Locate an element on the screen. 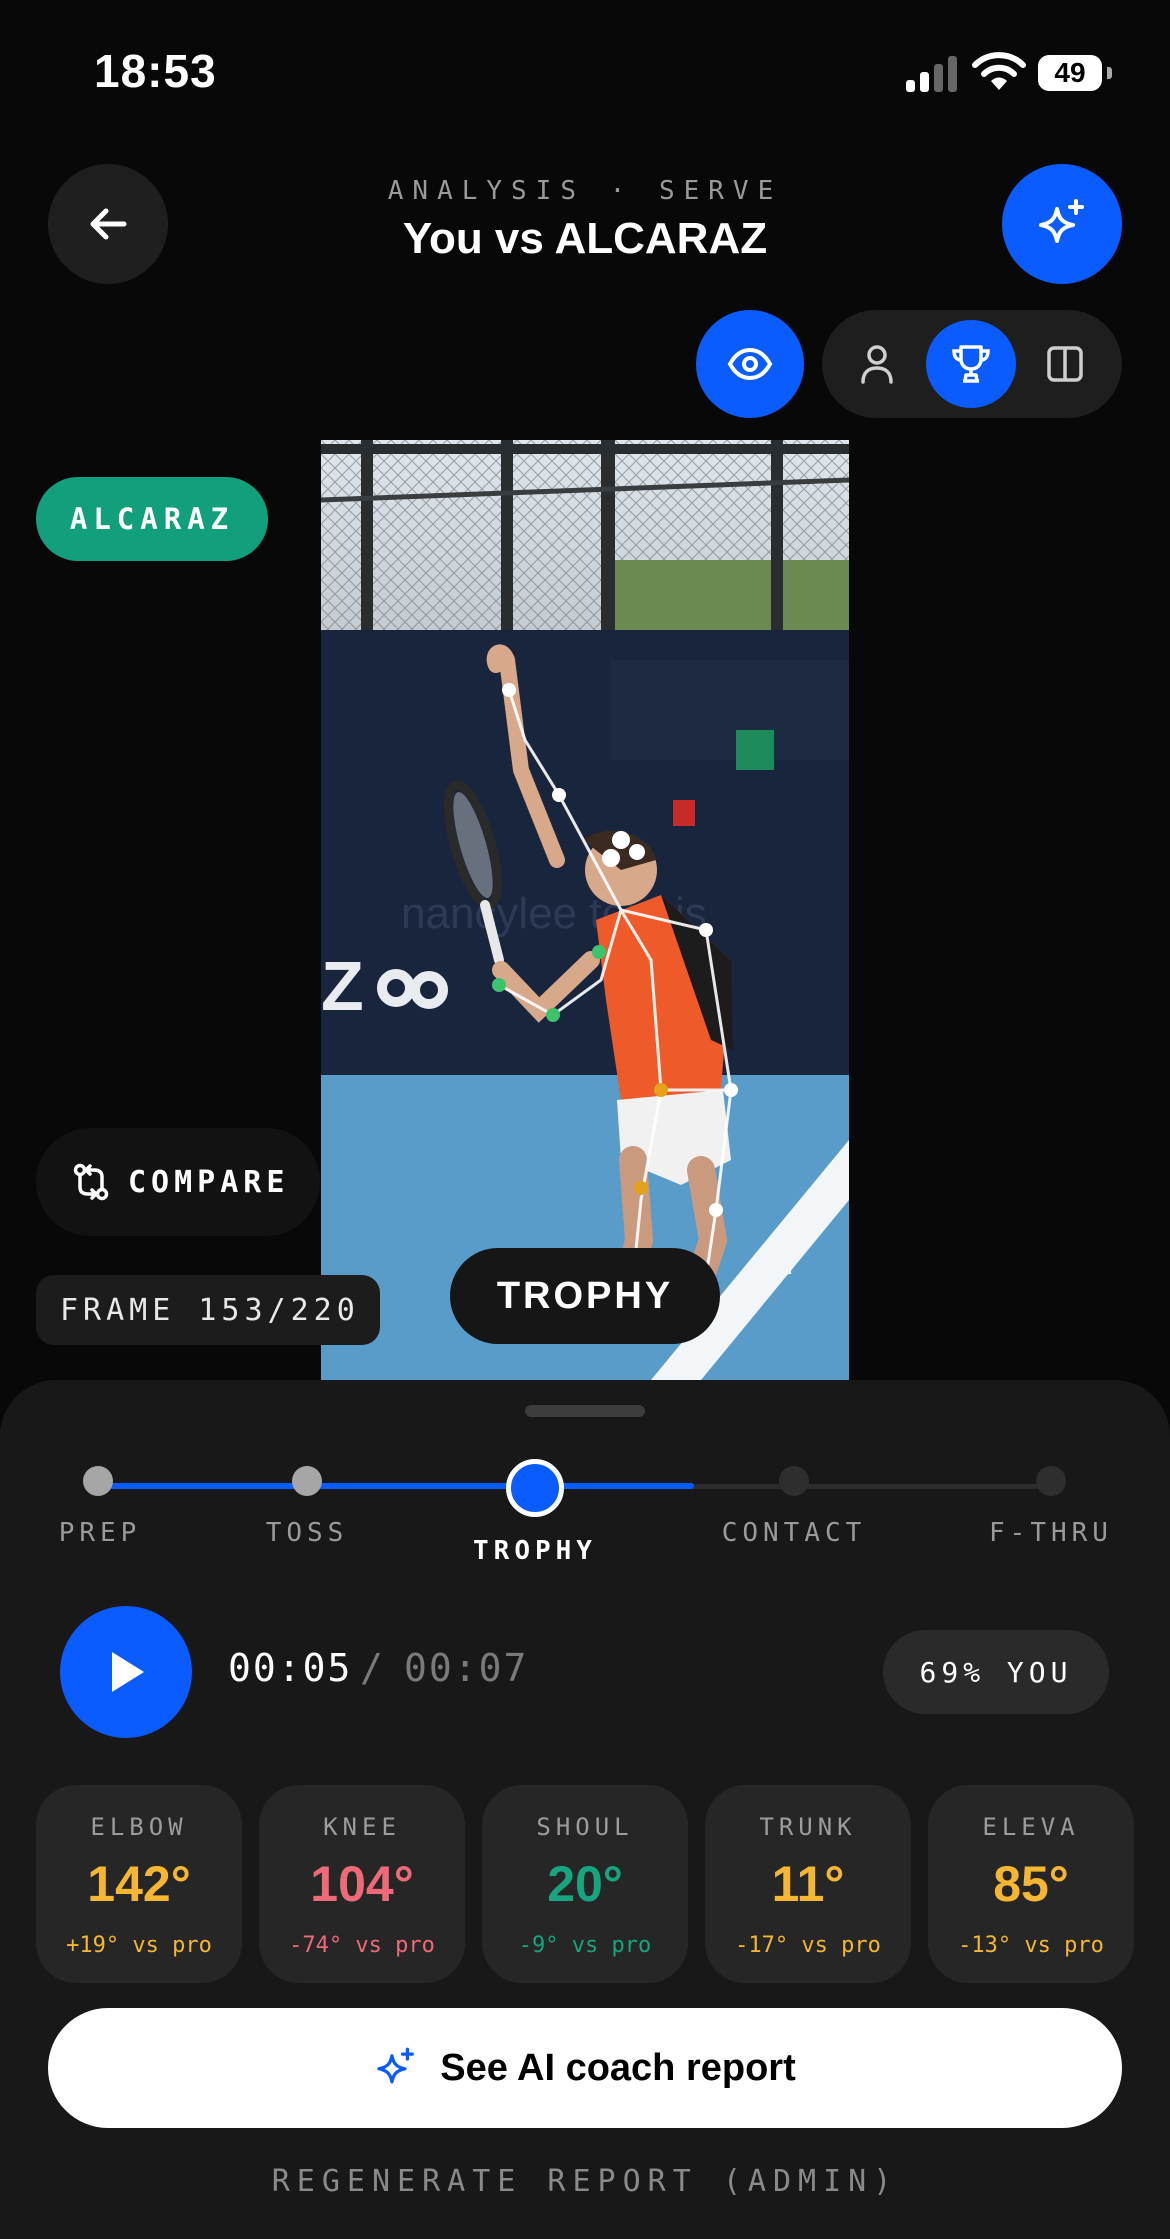 Image resolution: width=1170 pixels, height=2239 pixels. compare-button: COMPARE is located at coordinates (178, 1182).